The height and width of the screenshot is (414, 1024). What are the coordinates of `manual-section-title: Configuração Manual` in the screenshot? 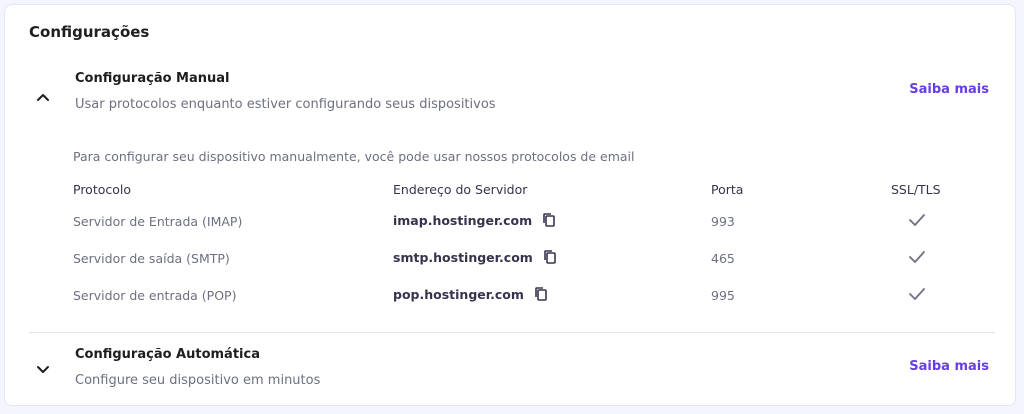 It's located at (152, 78).